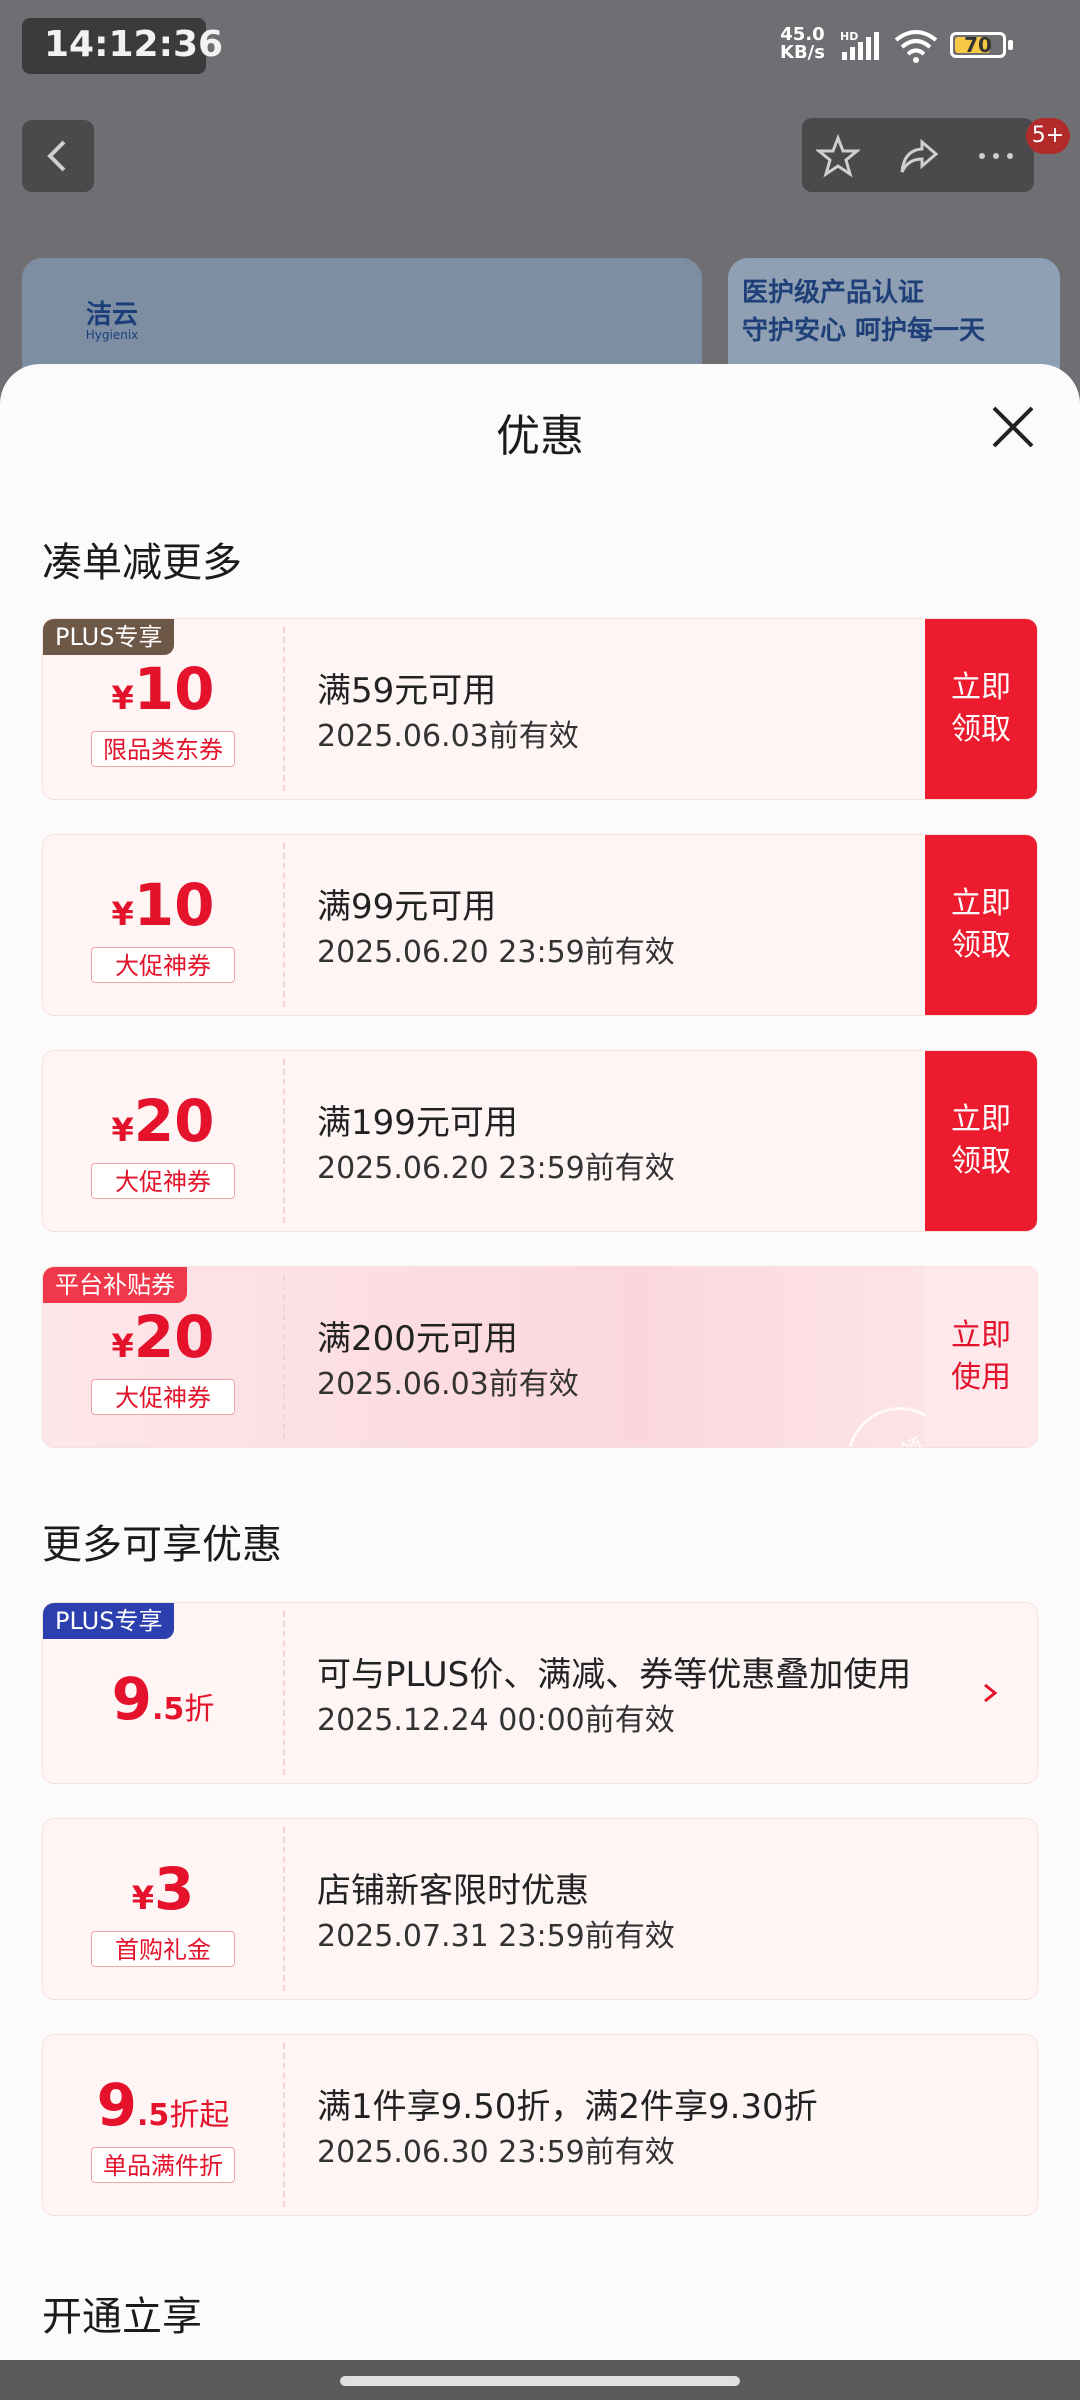  I want to click on banner-line-1: 医护级产品认证, so click(833, 293).